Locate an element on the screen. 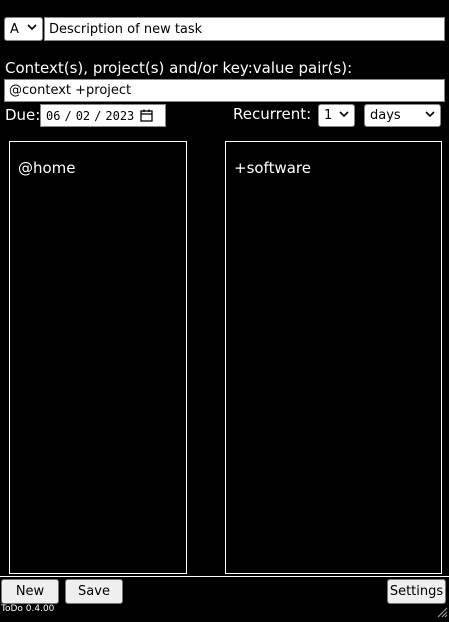 This screenshot has width=449, height=622. due-label: Due: is located at coordinates (23, 115).